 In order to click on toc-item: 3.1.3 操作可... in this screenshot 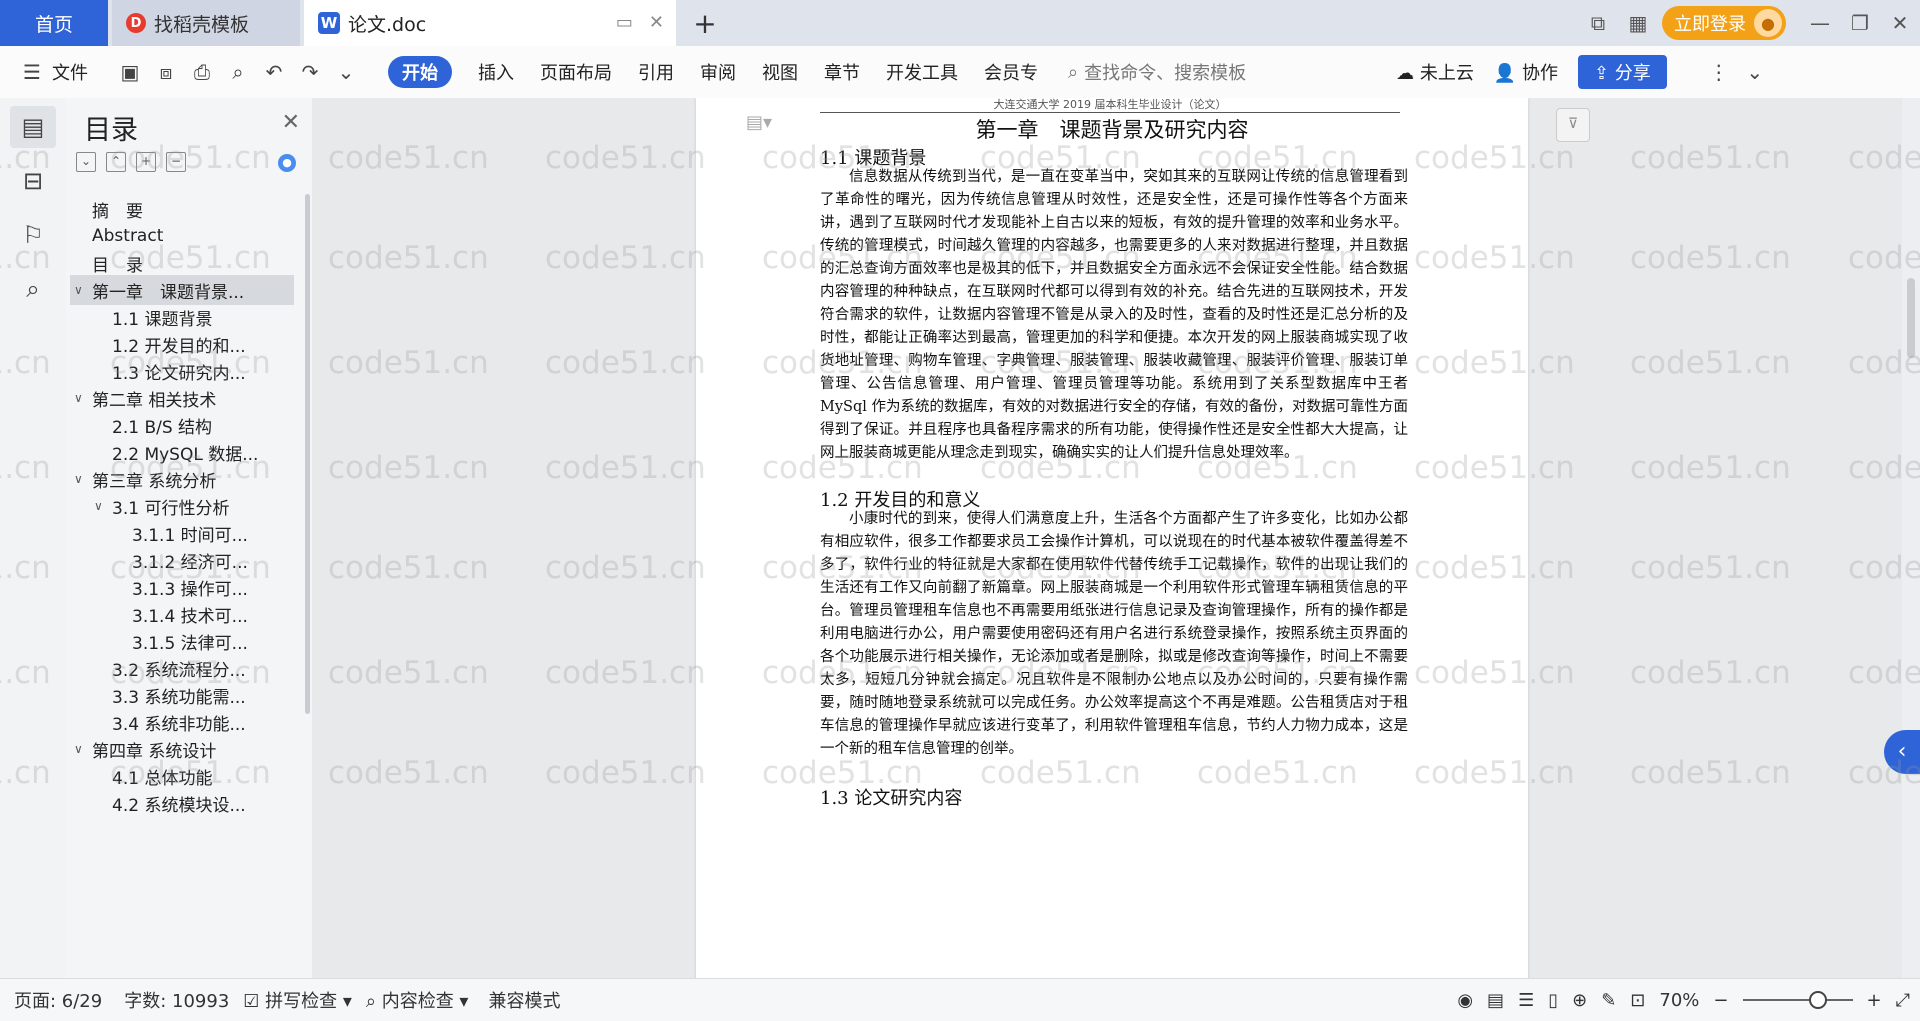, I will do `click(182, 587)`.